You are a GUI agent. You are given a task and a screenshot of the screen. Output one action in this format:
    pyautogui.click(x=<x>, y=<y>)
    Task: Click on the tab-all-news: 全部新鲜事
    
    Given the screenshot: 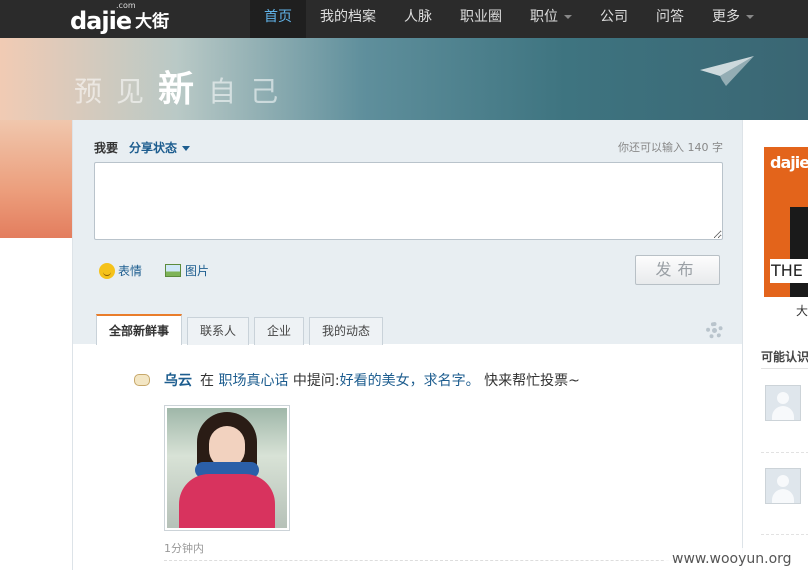 What is the action you would take?
    pyautogui.click(x=139, y=329)
    